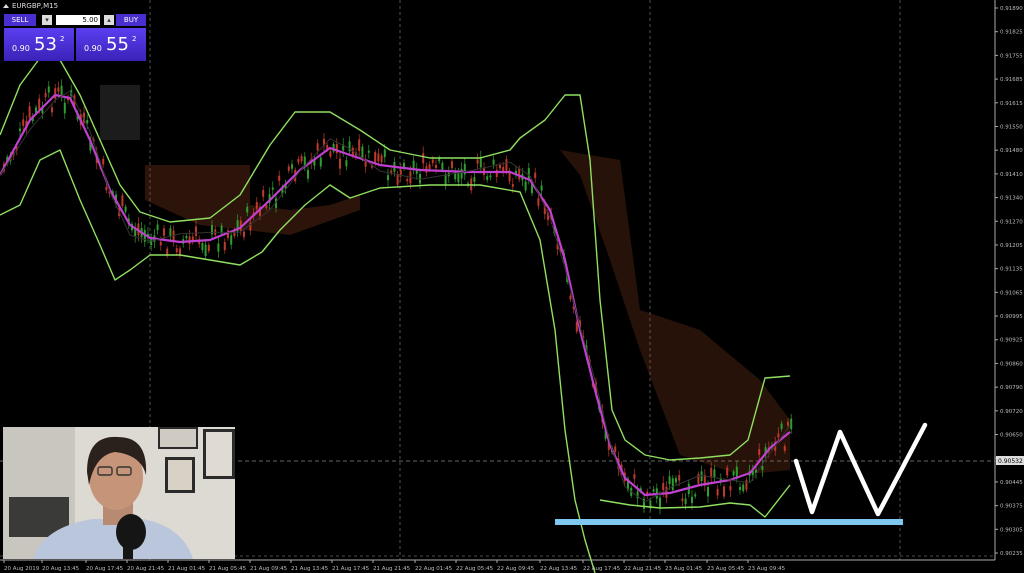  I want to click on price-tick-label: 0.91685, so click(1011, 80).